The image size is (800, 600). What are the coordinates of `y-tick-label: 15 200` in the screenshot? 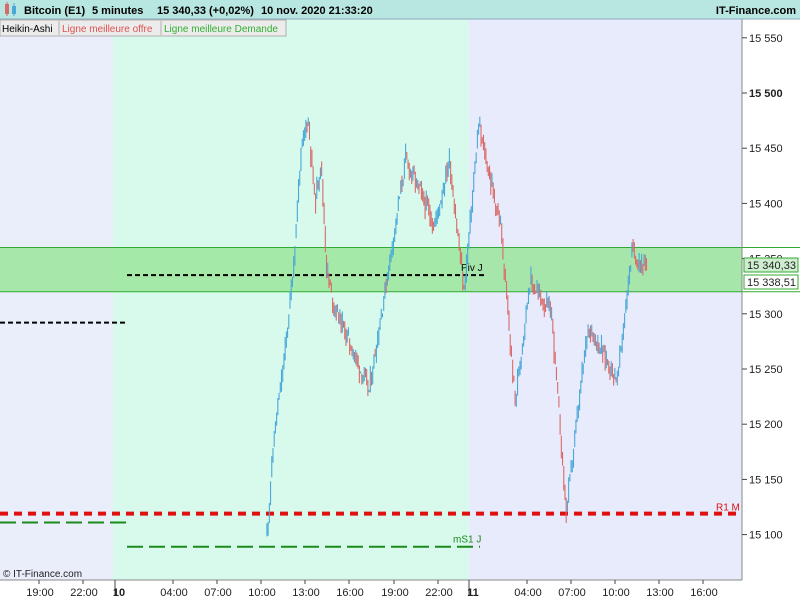 It's located at (766, 425).